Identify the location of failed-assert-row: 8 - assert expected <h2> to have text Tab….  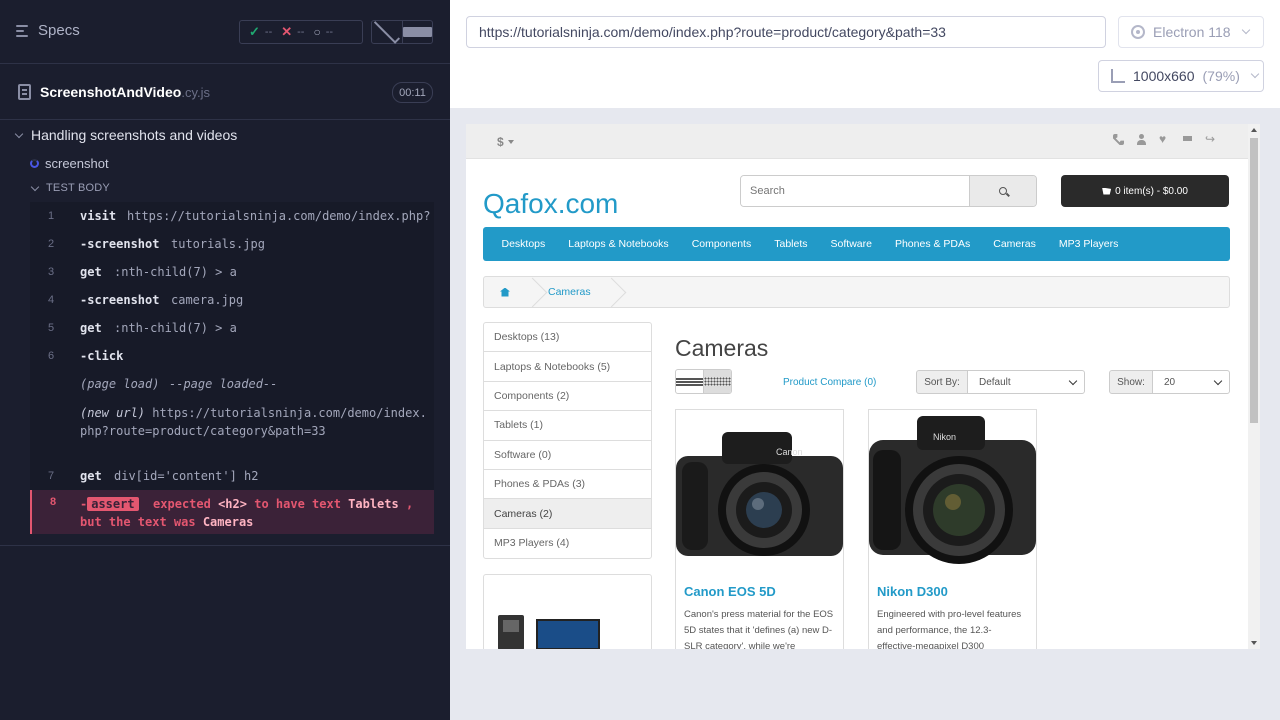
(232, 512).